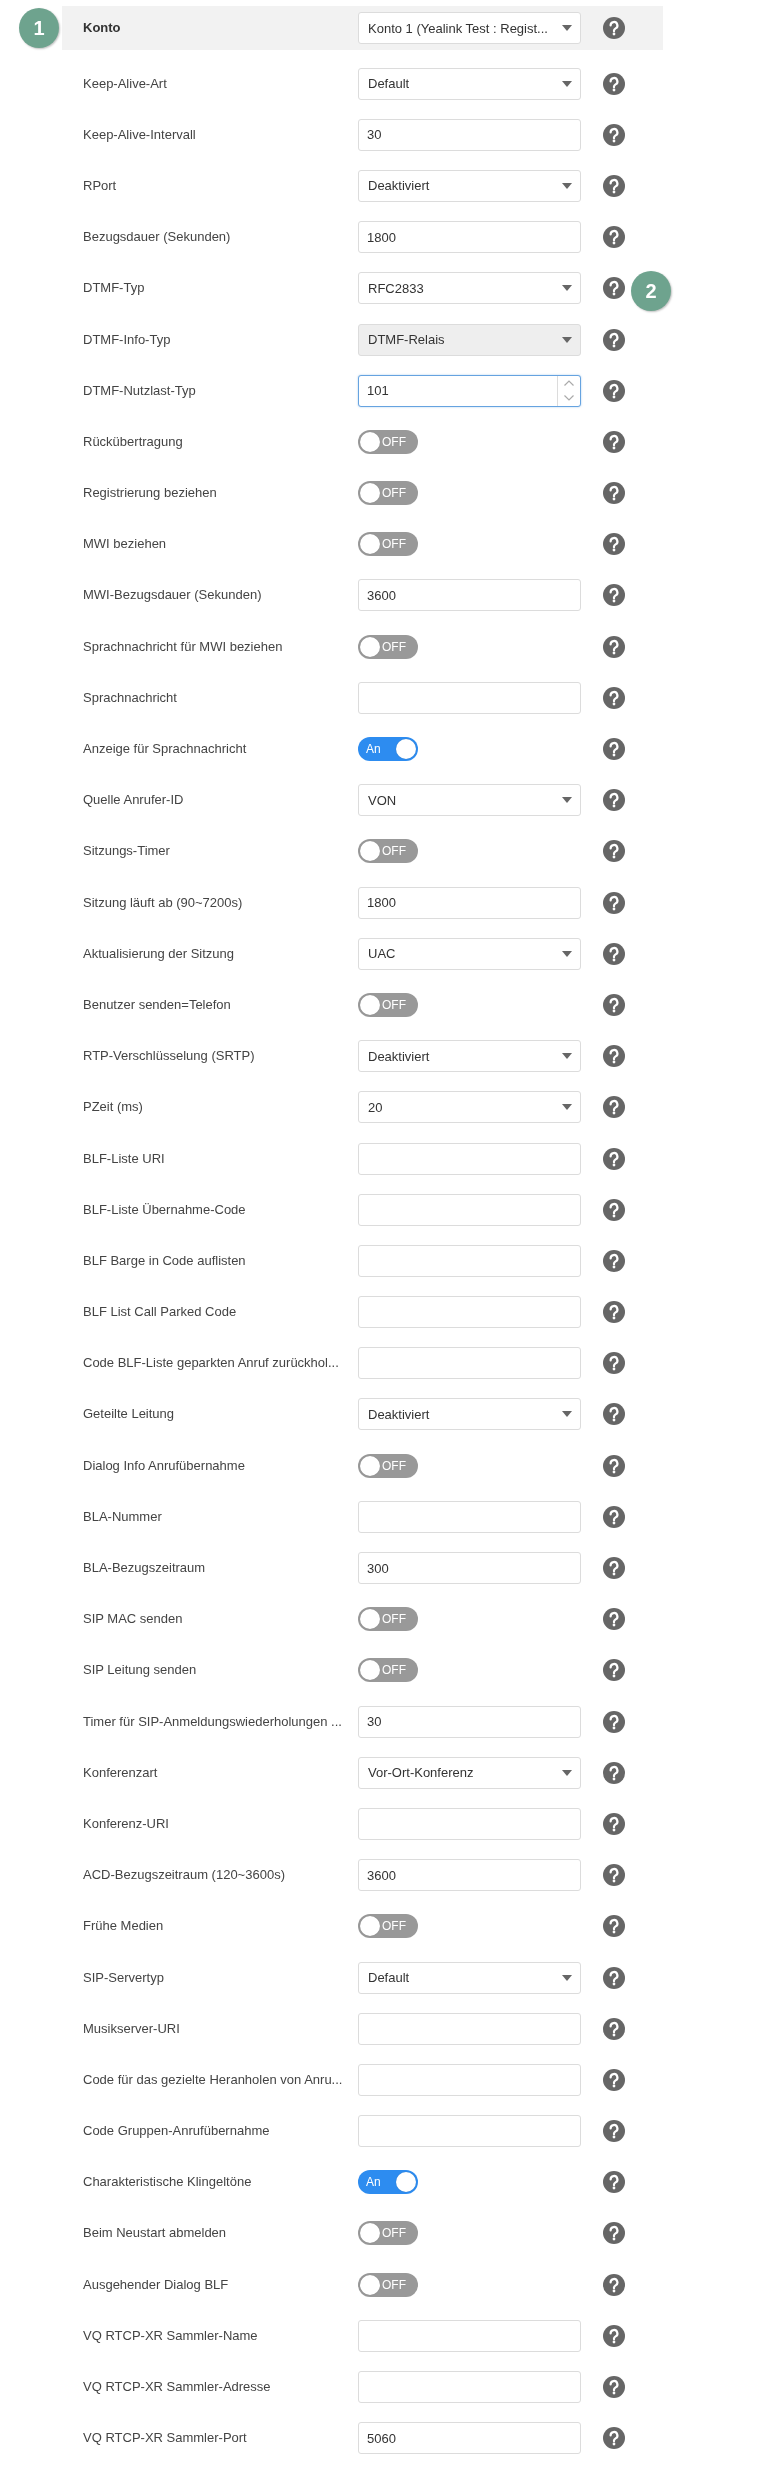  I want to click on field-label: SIP-Servertyp, so click(123, 1977).